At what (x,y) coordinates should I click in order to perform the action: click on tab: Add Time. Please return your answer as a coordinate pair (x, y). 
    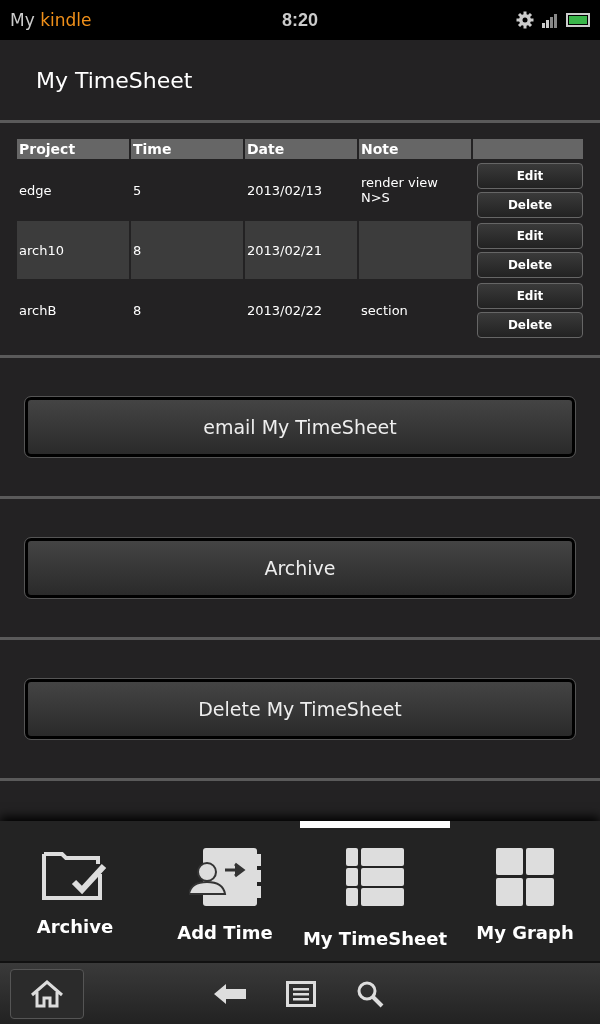
    Looking at the image, I should click on (225, 891).